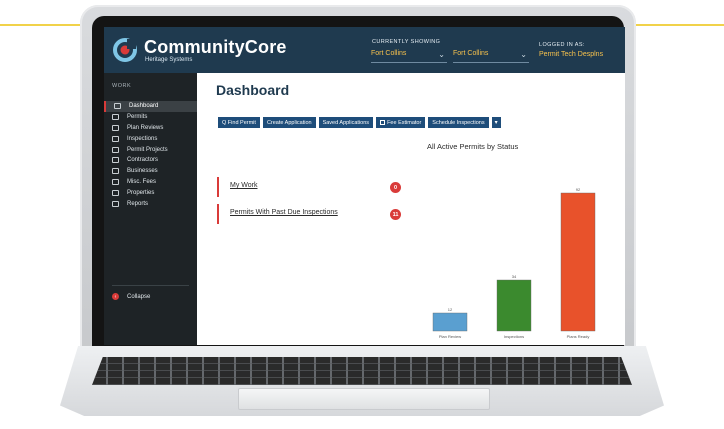 The image size is (724, 429). What do you see at coordinates (514, 276) in the screenshot?
I see `bar-value-label: 34` at bounding box center [514, 276].